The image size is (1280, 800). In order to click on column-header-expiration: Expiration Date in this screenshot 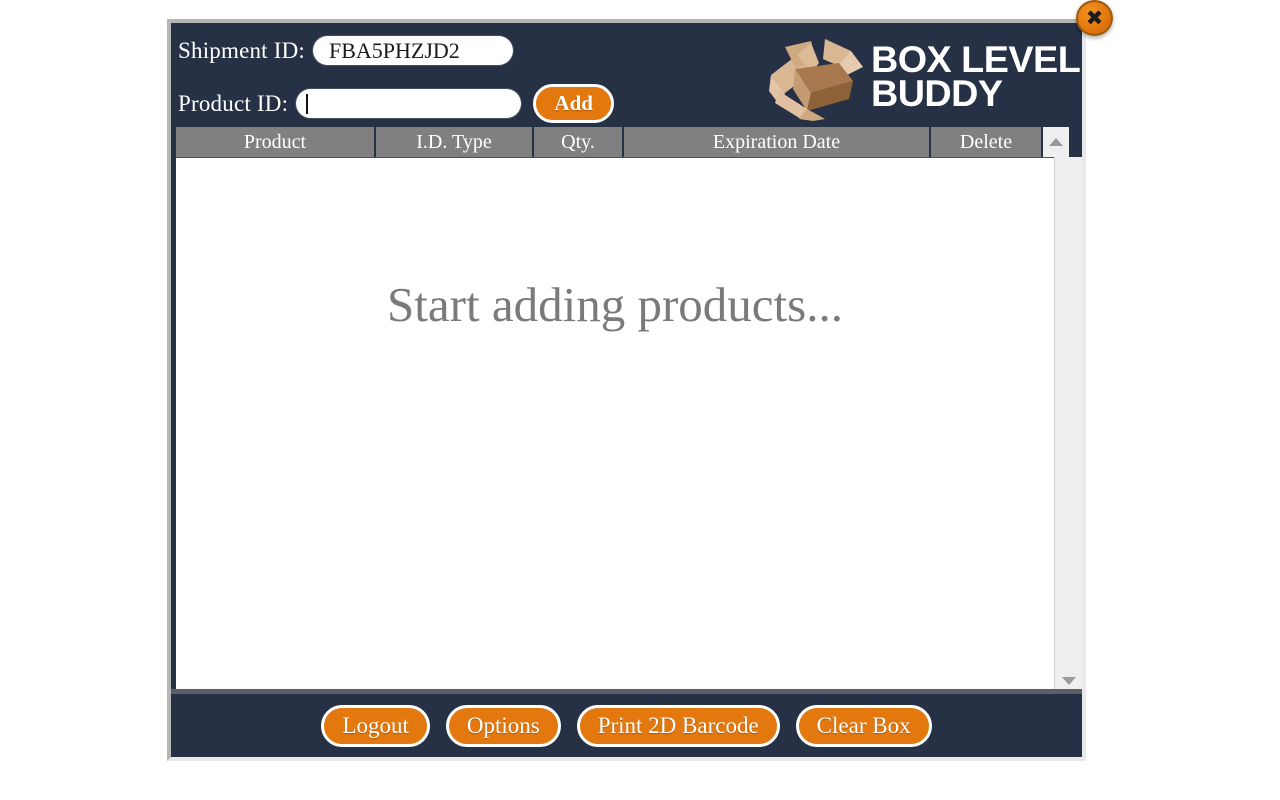, I will do `click(777, 142)`.